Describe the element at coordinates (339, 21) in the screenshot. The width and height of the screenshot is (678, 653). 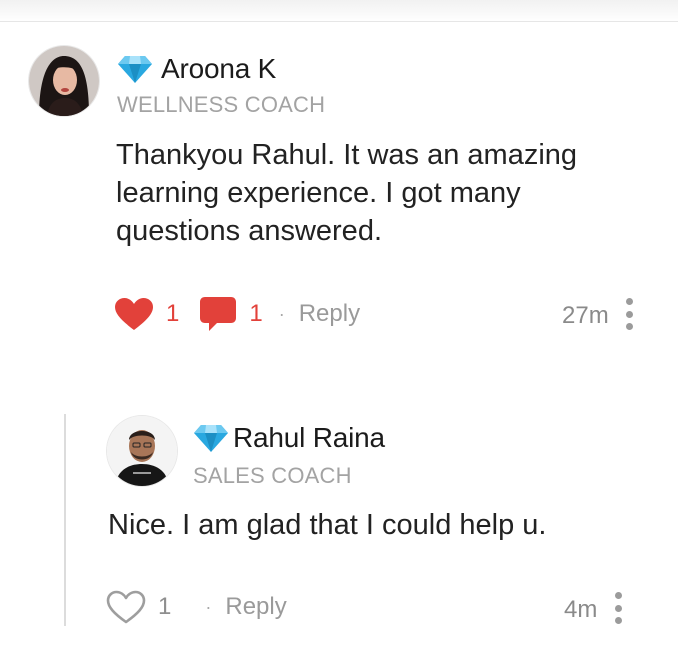
I see `top-divider` at that location.